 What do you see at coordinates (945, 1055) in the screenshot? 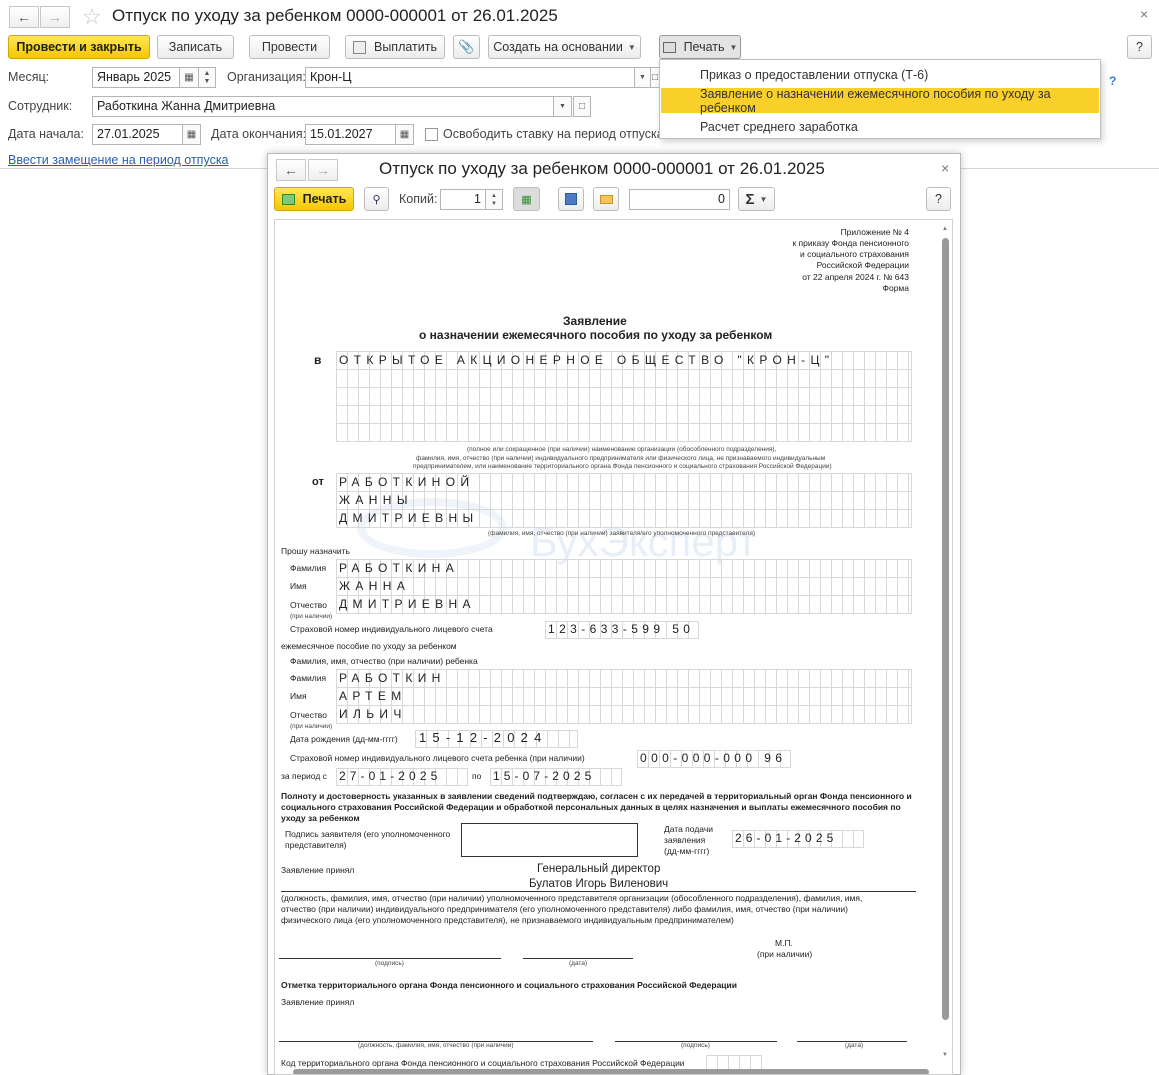
I see `scroll-down-icon: ▼` at bounding box center [945, 1055].